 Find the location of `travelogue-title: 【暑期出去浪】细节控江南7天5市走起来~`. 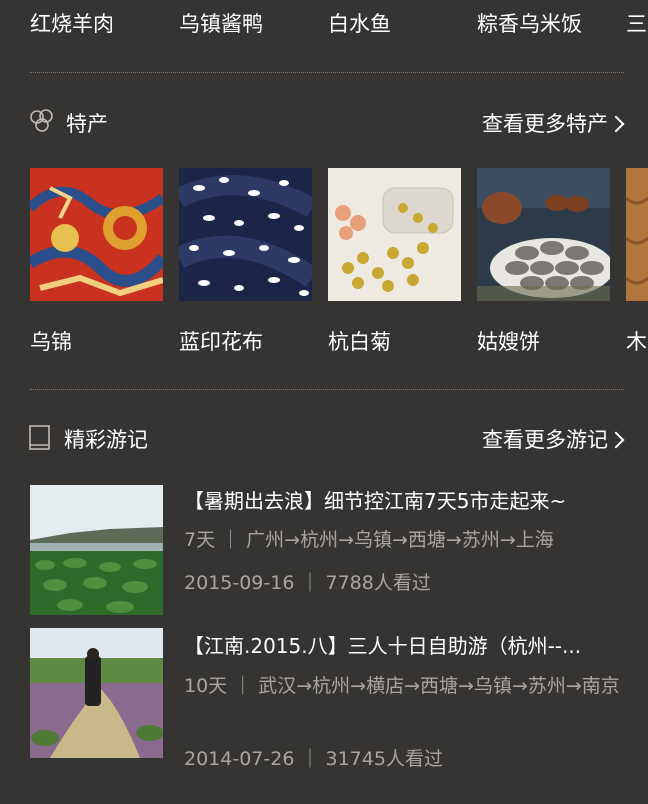

travelogue-title: 【暑期出去浪】细节控江南7天5市走起来~ is located at coordinates (404, 499).